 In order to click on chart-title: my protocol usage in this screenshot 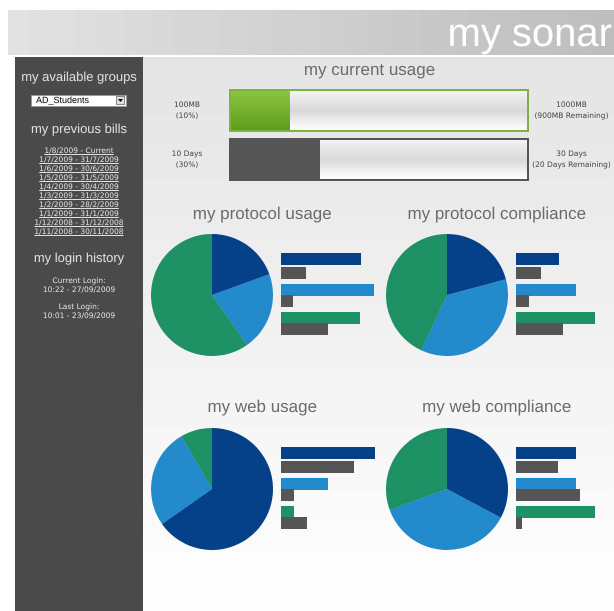, I will do `click(262, 213)`.